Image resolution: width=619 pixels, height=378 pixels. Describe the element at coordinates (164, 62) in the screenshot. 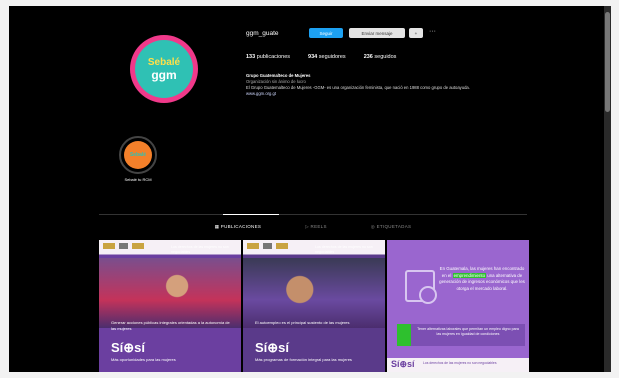

I see `avatar-logo-line1: Sebalé` at that location.